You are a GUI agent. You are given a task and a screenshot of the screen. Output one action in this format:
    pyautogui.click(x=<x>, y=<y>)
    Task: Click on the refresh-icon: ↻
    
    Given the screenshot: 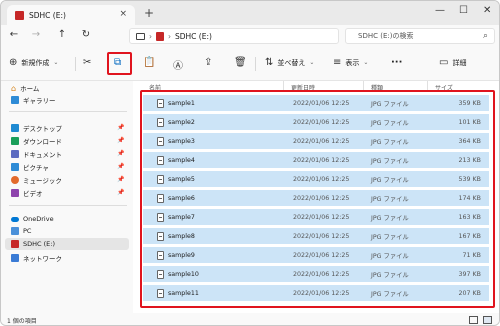 What is the action you would take?
    pyautogui.click(x=86, y=34)
    